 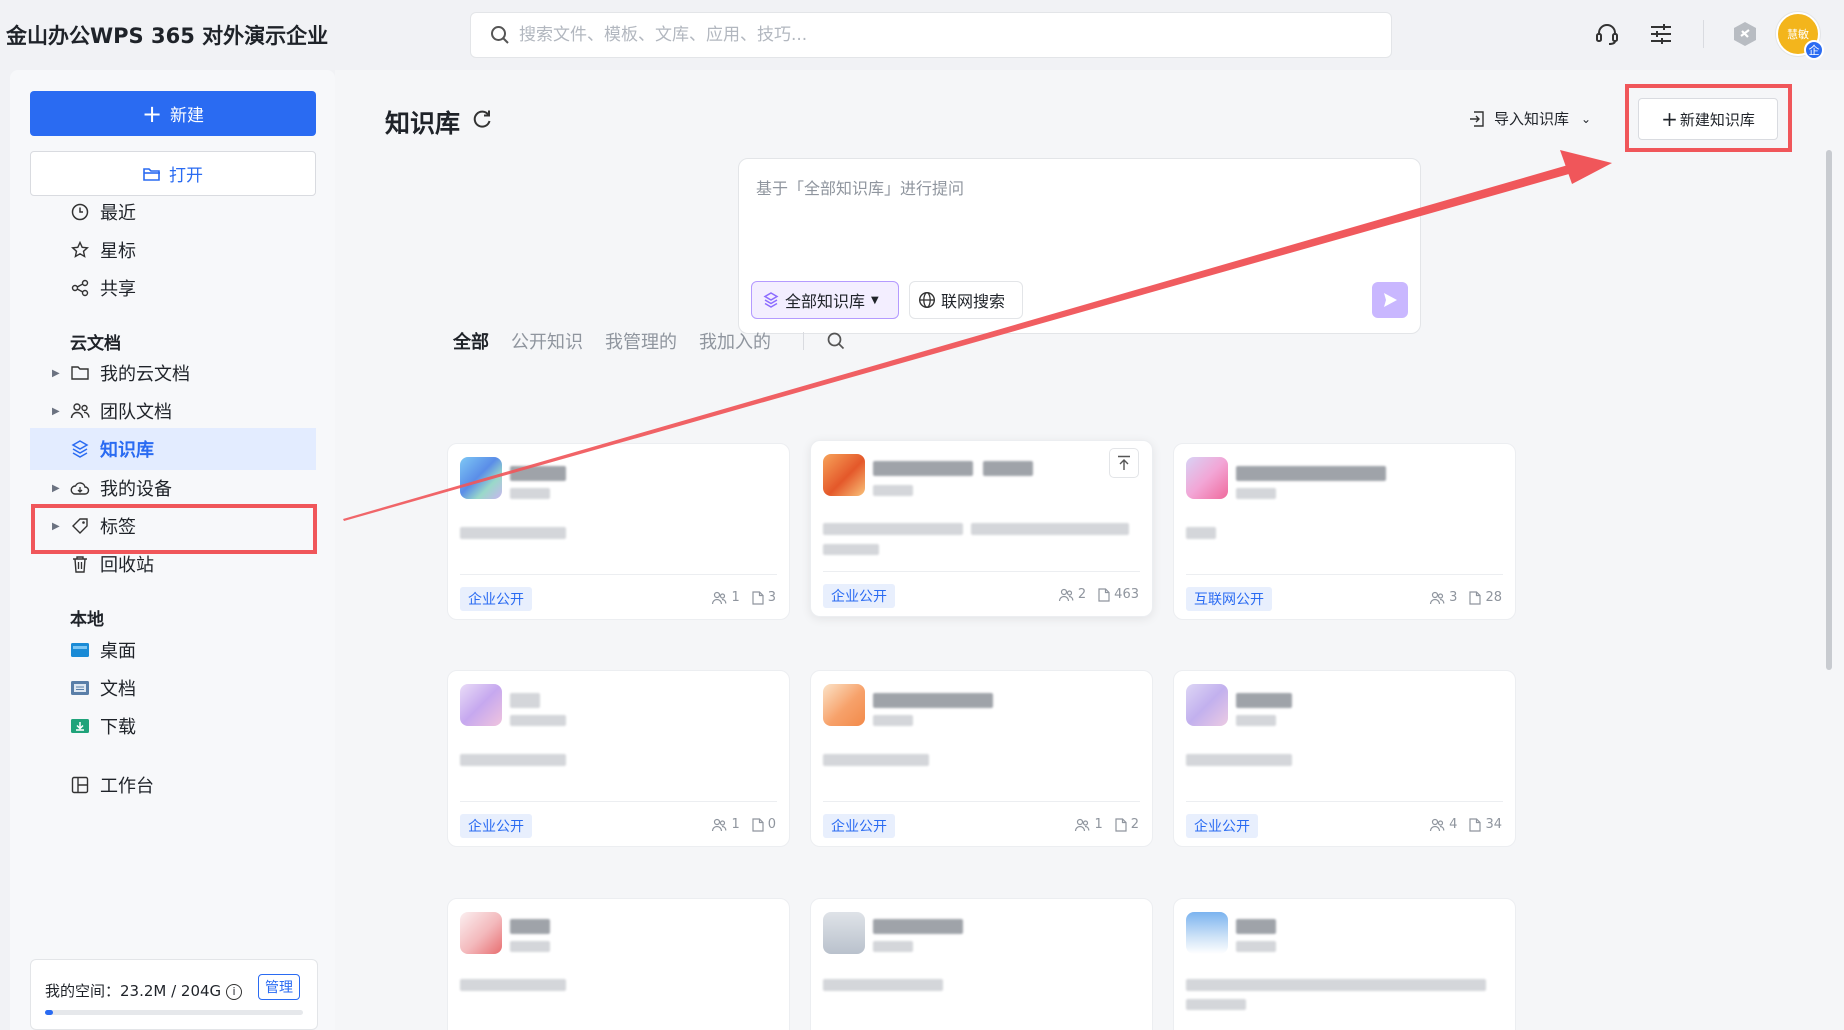 What do you see at coordinates (173, 726) in the screenshot?
I see `sidebar-item-downloads: 下载` at bounding box center [173, 726].